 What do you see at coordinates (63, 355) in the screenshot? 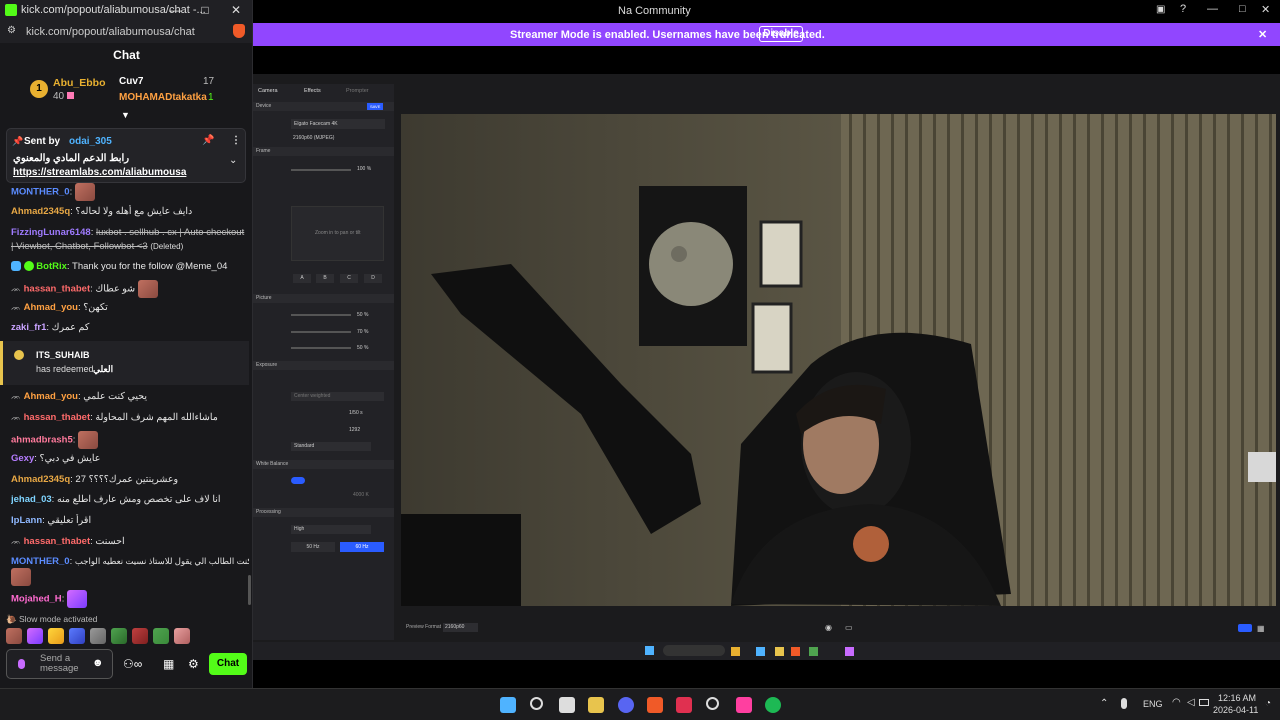
I see `redeem-user: ITS_SUHAIB` at bounding box center [63, 355].